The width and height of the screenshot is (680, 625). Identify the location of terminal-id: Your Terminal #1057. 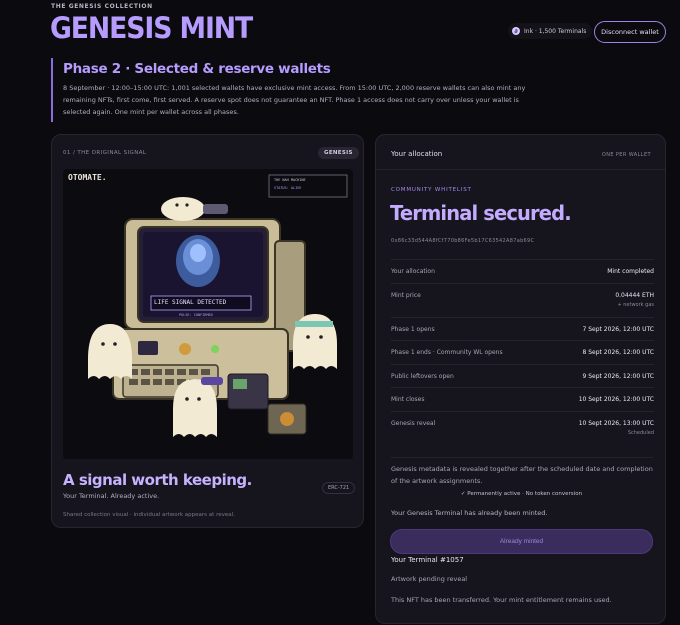
(427, 560).